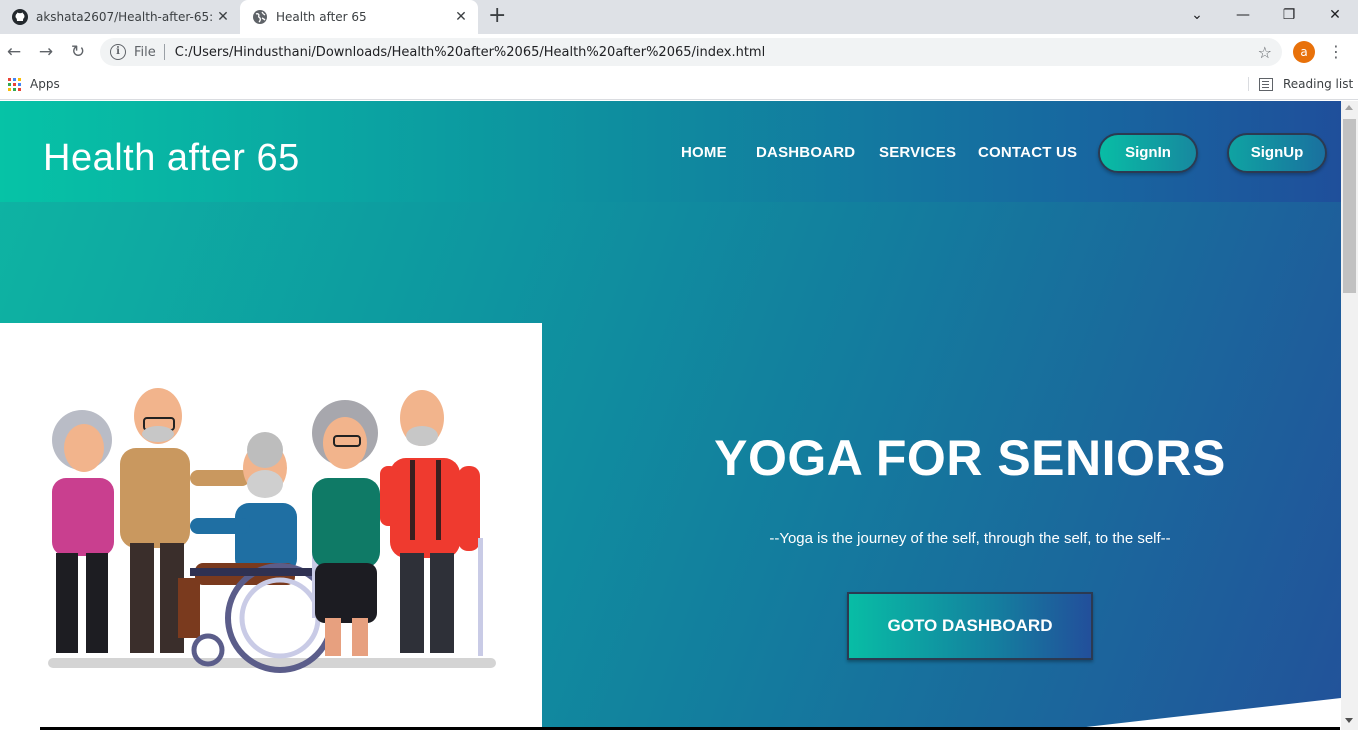 This screenshot has width=1358, height=730. Describe the element at coordinates (1349, 206) in the screenshot. I see `scrollbar-thumb` at that location.